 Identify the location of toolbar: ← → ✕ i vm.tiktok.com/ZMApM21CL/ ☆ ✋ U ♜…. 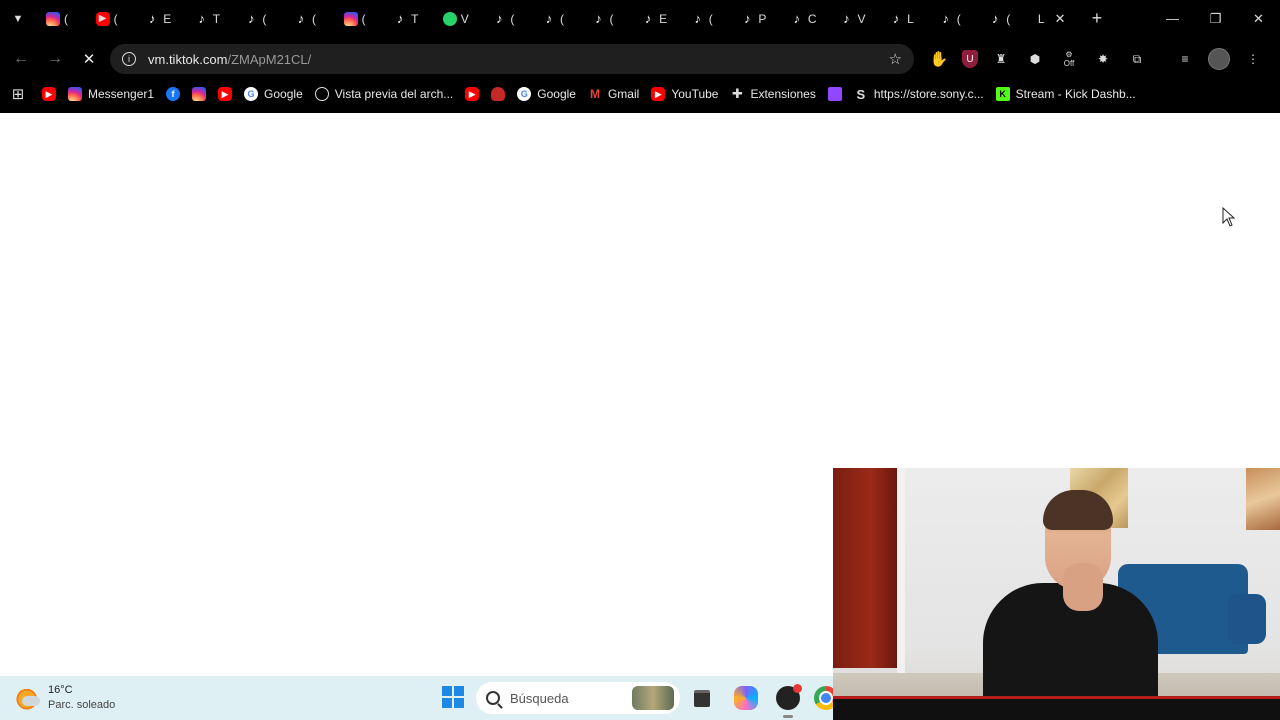
(640, 59).